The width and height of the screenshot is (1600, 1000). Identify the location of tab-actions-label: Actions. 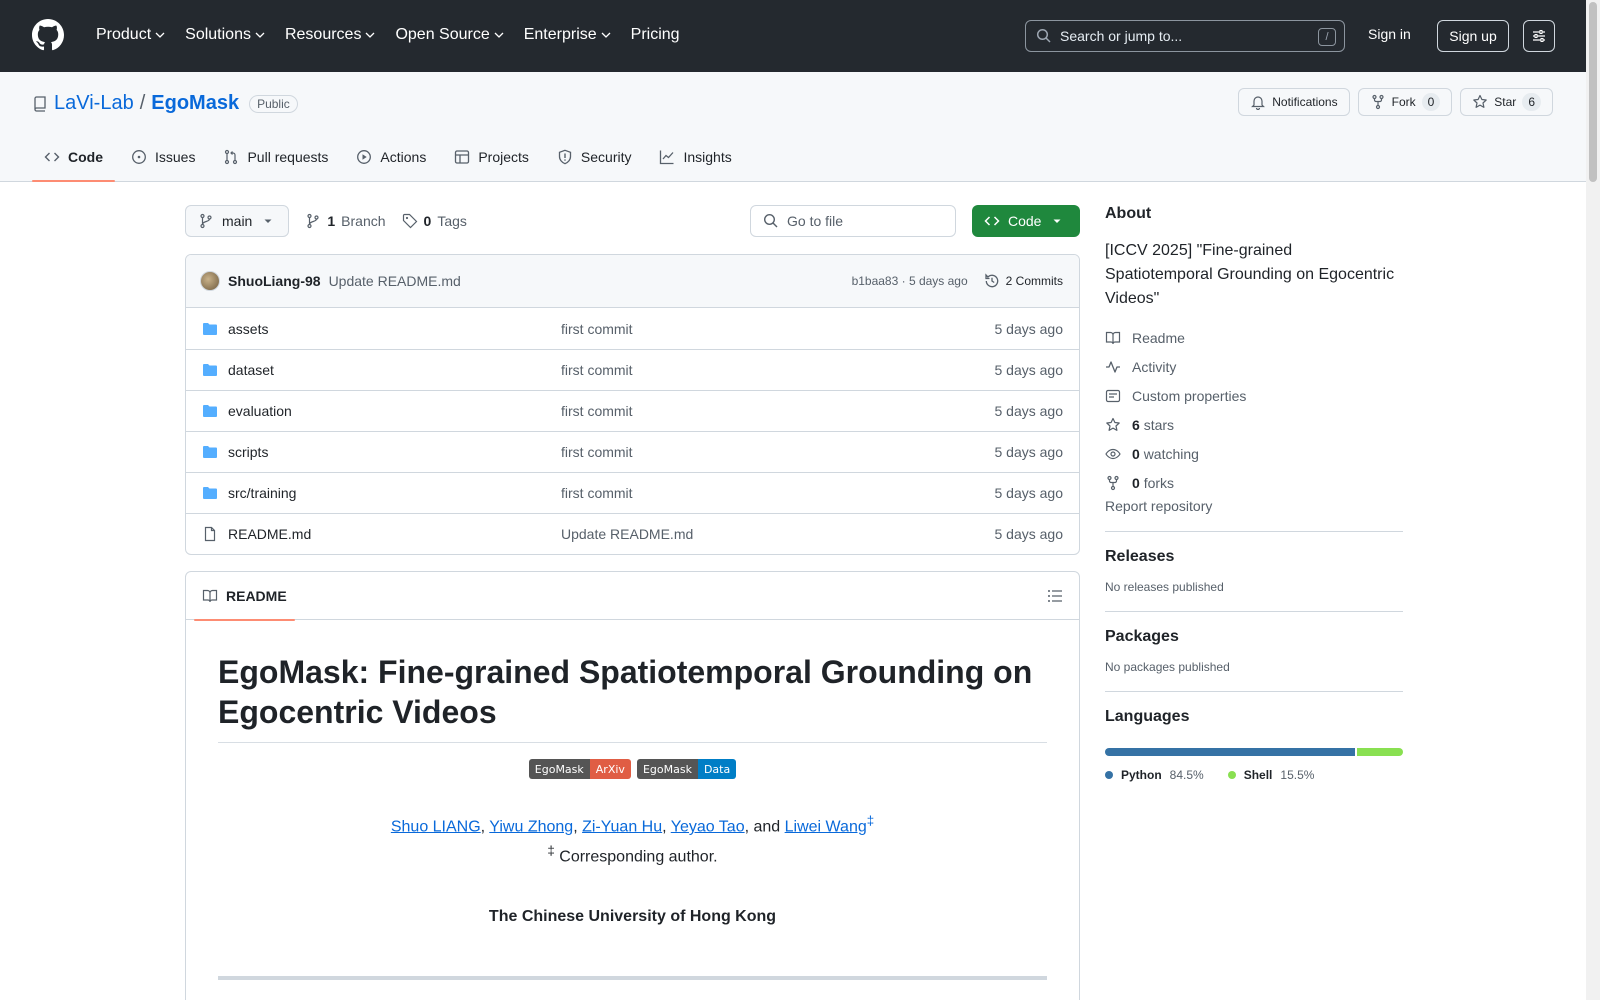
(403, 157).